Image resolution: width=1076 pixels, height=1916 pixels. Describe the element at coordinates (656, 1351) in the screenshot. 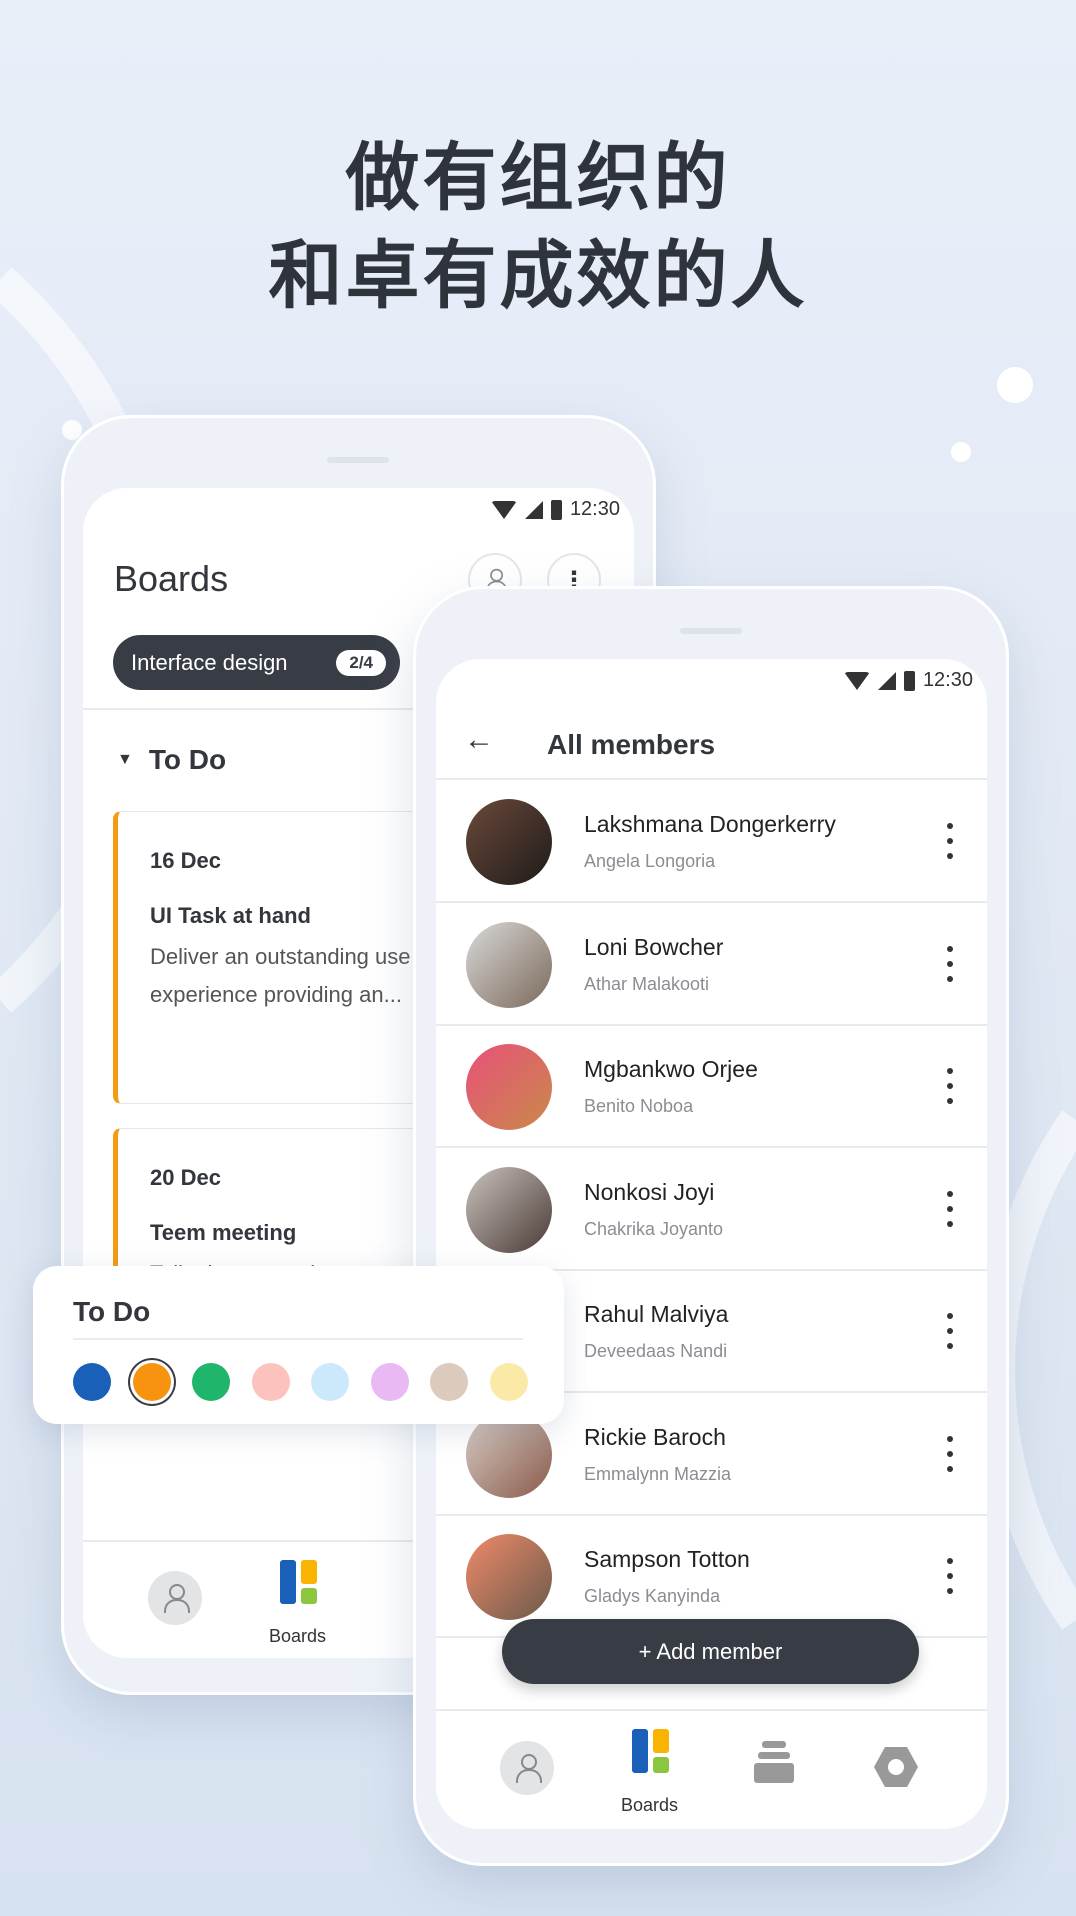

I see `member-subtitle: Deveedaas Nandi` at that location.